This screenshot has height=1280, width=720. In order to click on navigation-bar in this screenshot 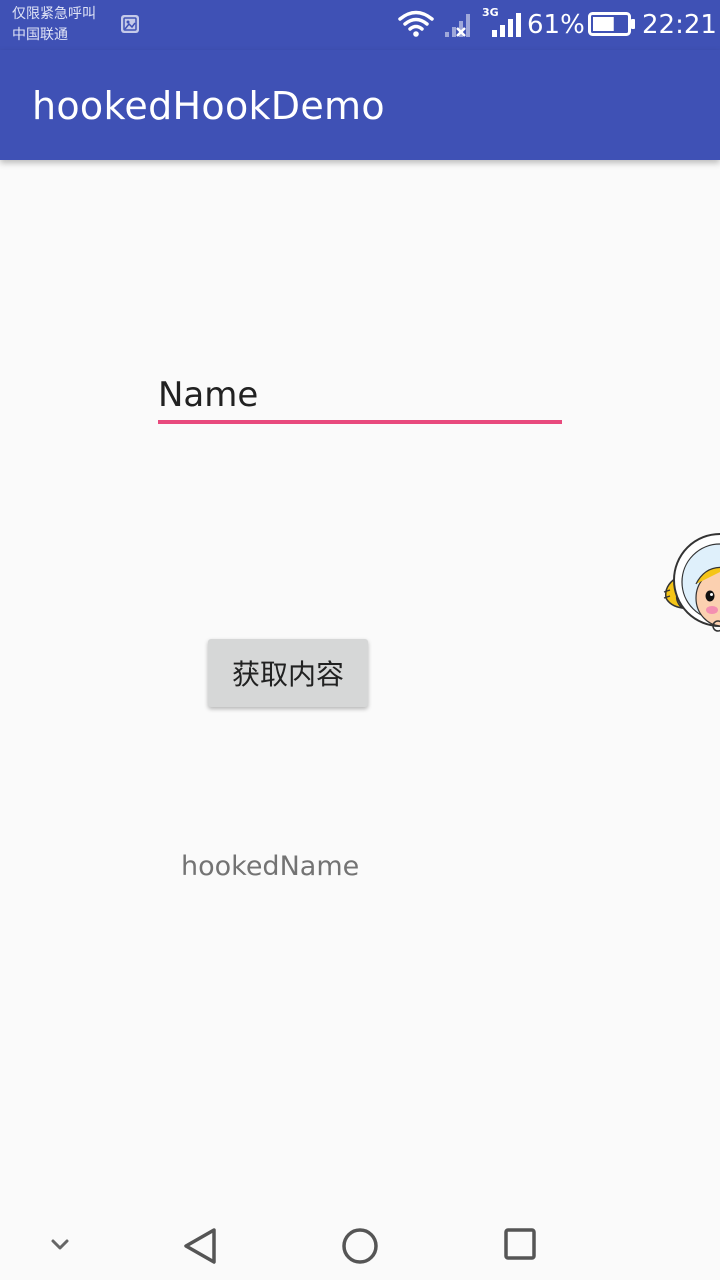, I will do `click(360, 1244)`.